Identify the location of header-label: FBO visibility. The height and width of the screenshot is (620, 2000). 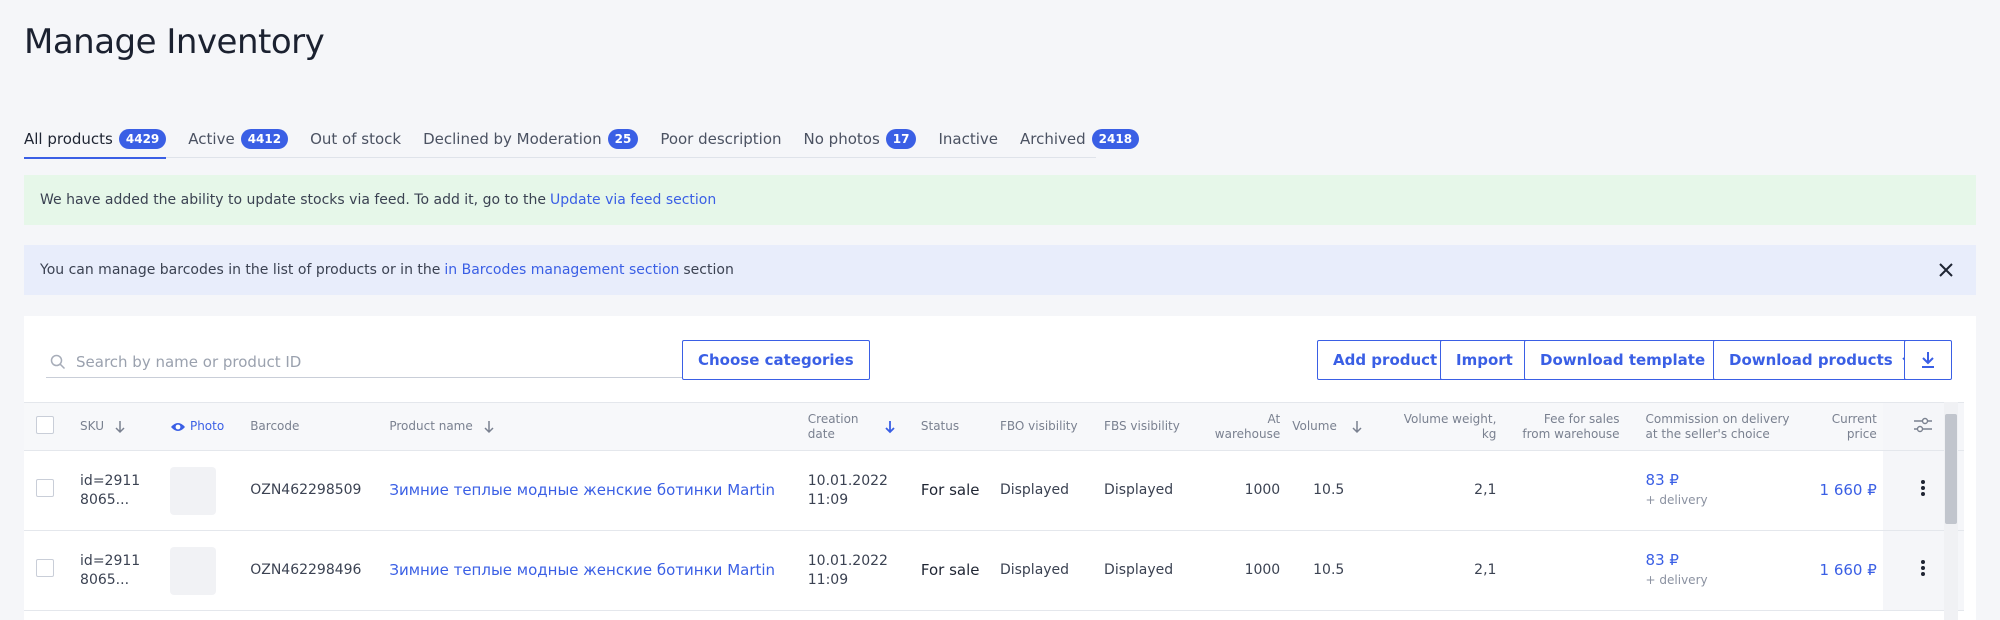
(1038, 426).